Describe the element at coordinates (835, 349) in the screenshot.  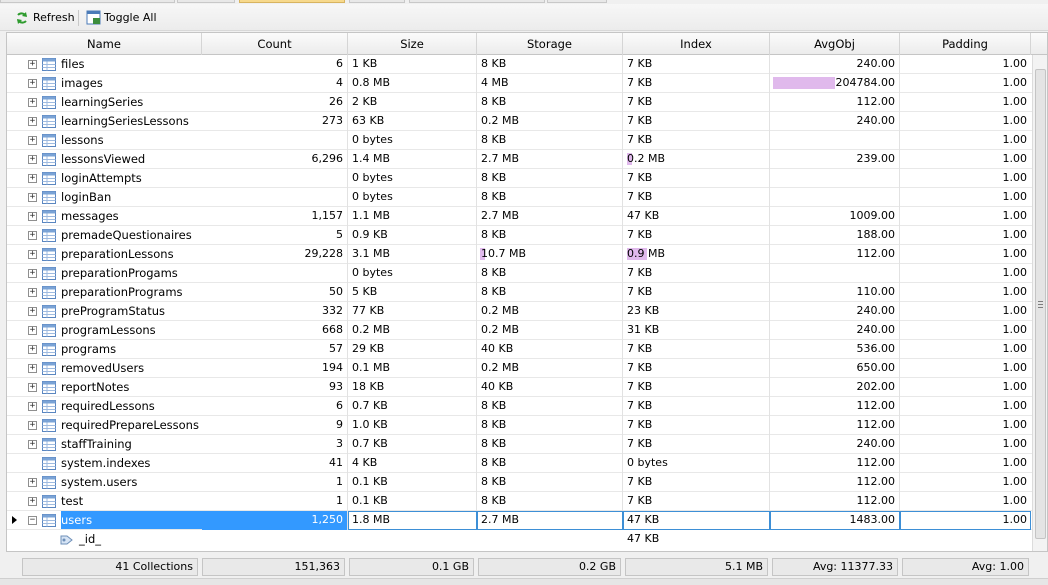
I see `cell-avgobj: 536.00` at that location.